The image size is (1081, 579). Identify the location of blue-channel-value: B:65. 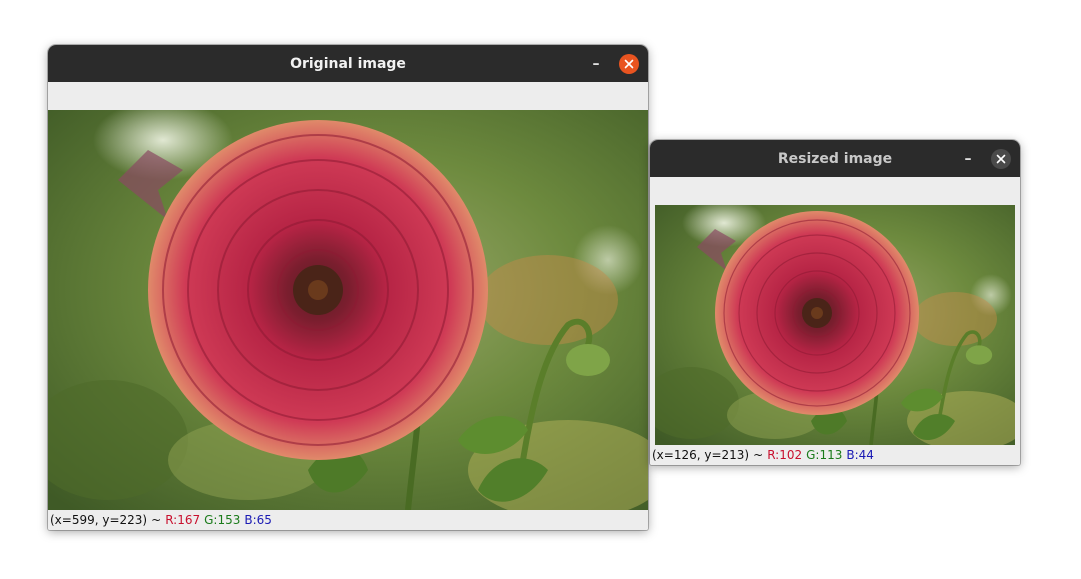
(258, 520).